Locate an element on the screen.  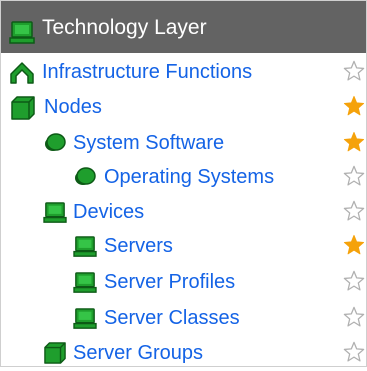
tree-item-label: Server Classes is located at coordinates (172, 318).